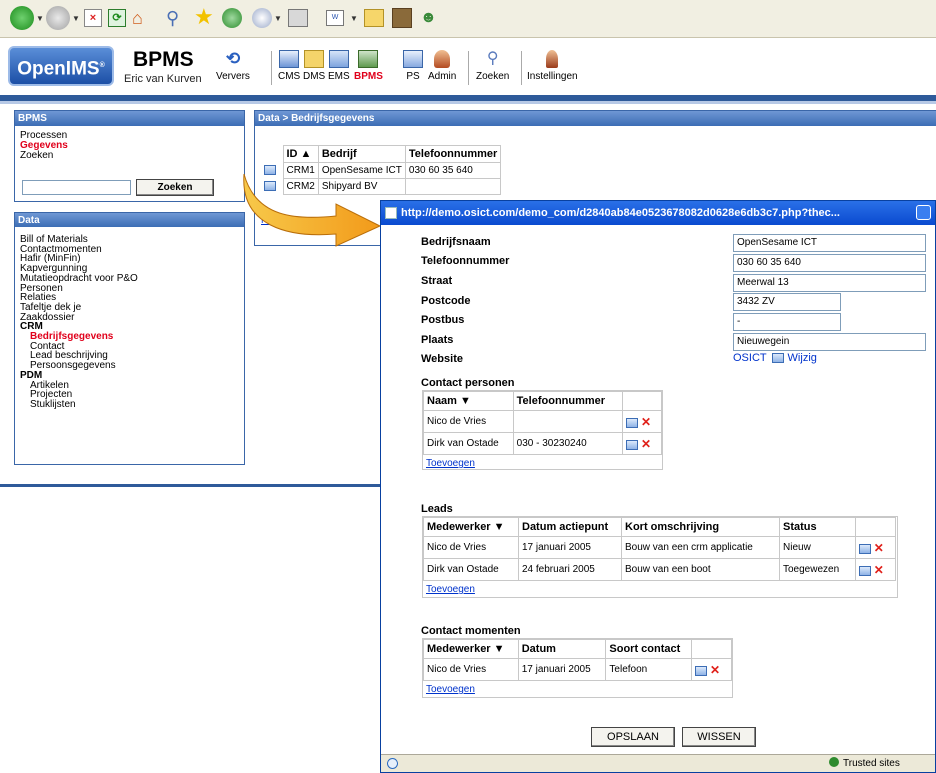  Describe the element at coordinates (468, 421) in the screenshot. I see `cell-name: Nico de Vries` at that location.